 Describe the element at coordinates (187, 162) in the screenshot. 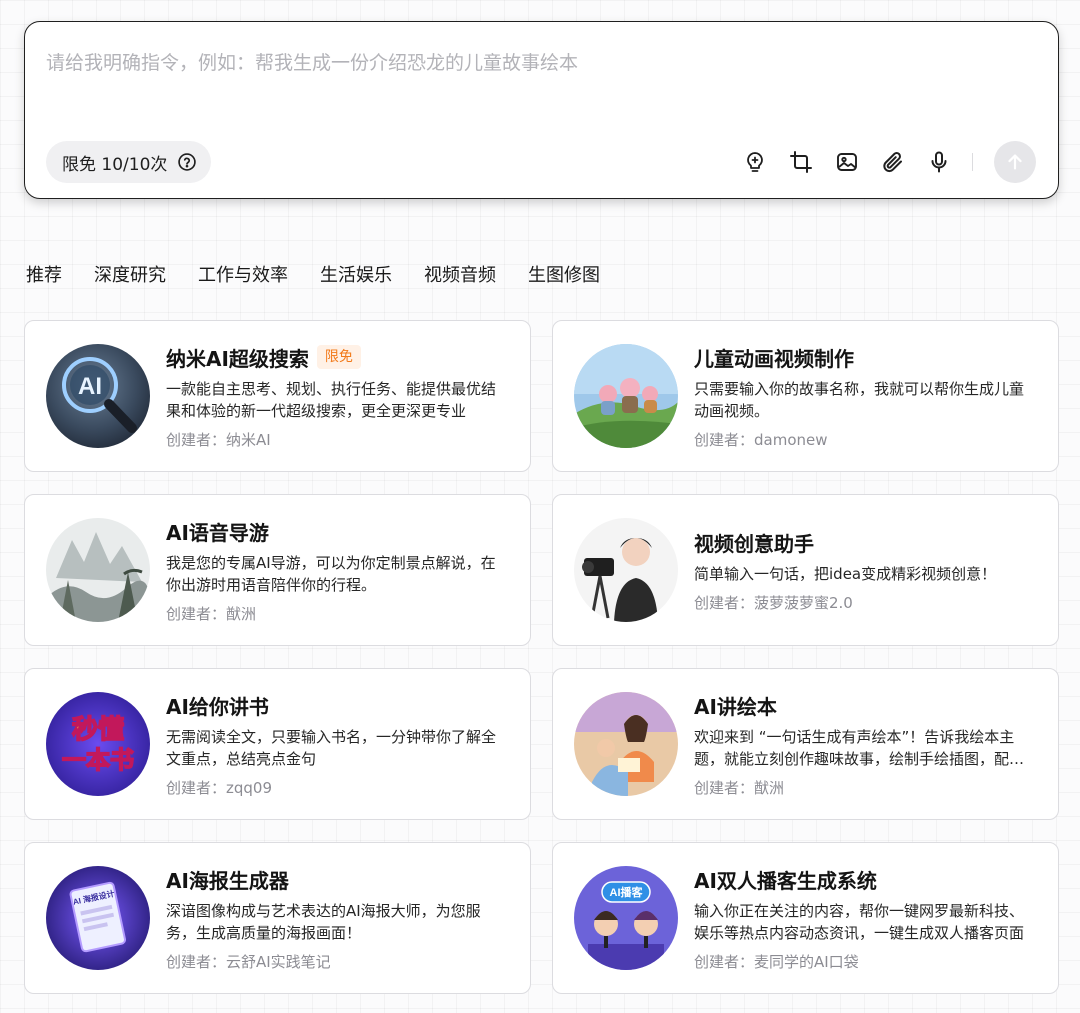

I see `help-circle-icon` at that location.